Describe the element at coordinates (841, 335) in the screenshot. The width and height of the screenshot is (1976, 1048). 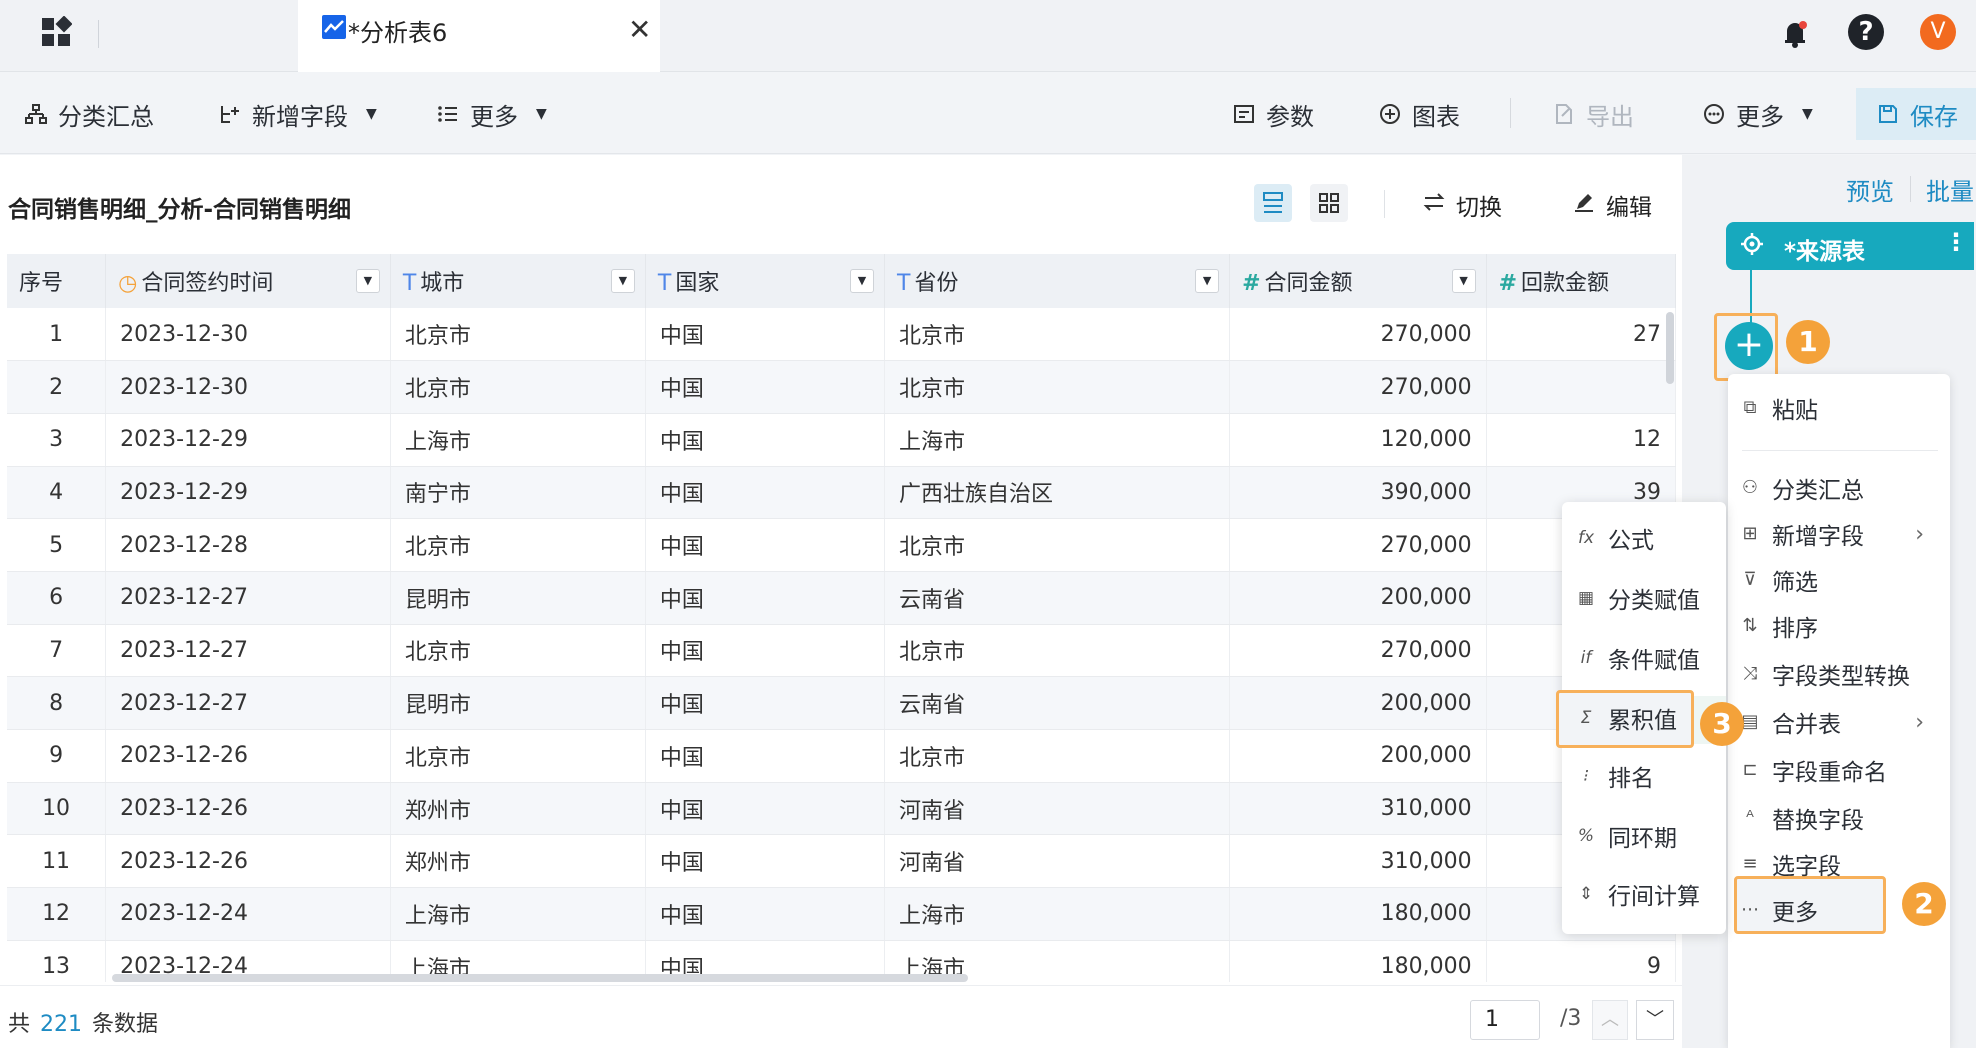
I see `table-row: 1 2023-12-30 北京市 中国 北京市 270,000 27` at that location.